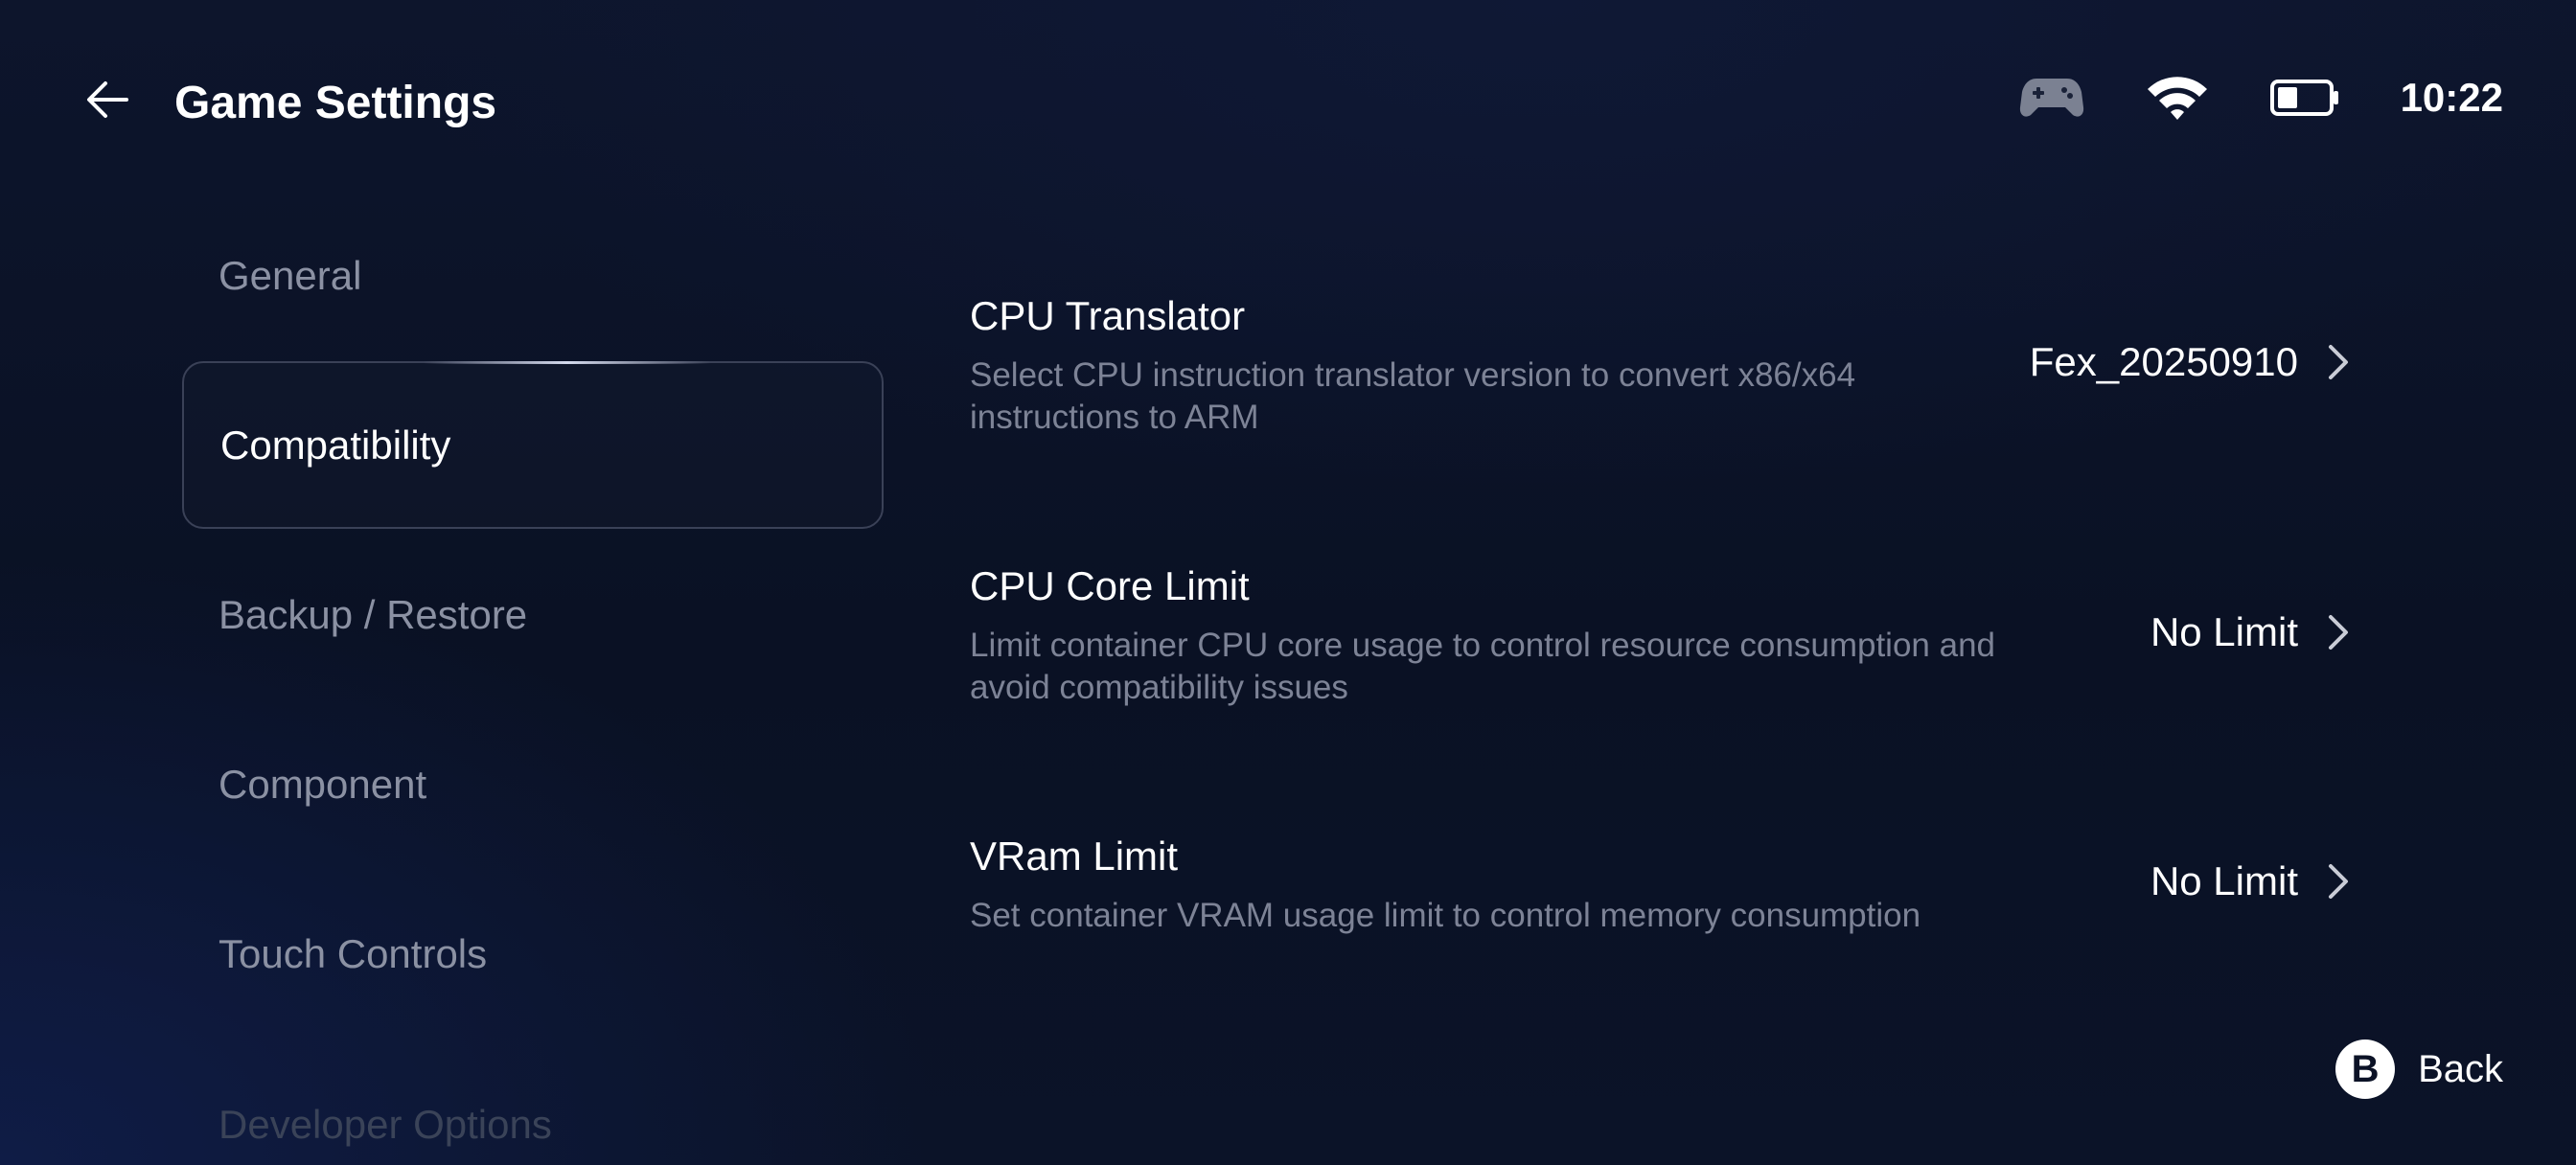 Image resolution: width=2576 pixels, height=1165 pixels. I want to click on sidebar-item-component: Component, so click(533, 784).